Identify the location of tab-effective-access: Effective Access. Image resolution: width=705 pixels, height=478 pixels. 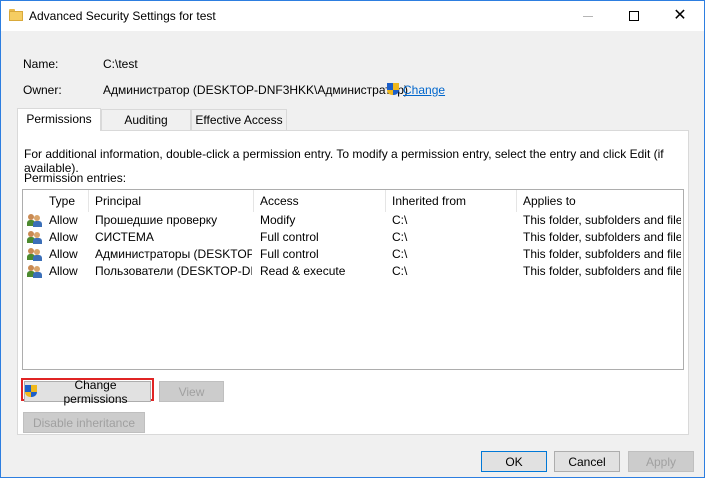
(239, 119).